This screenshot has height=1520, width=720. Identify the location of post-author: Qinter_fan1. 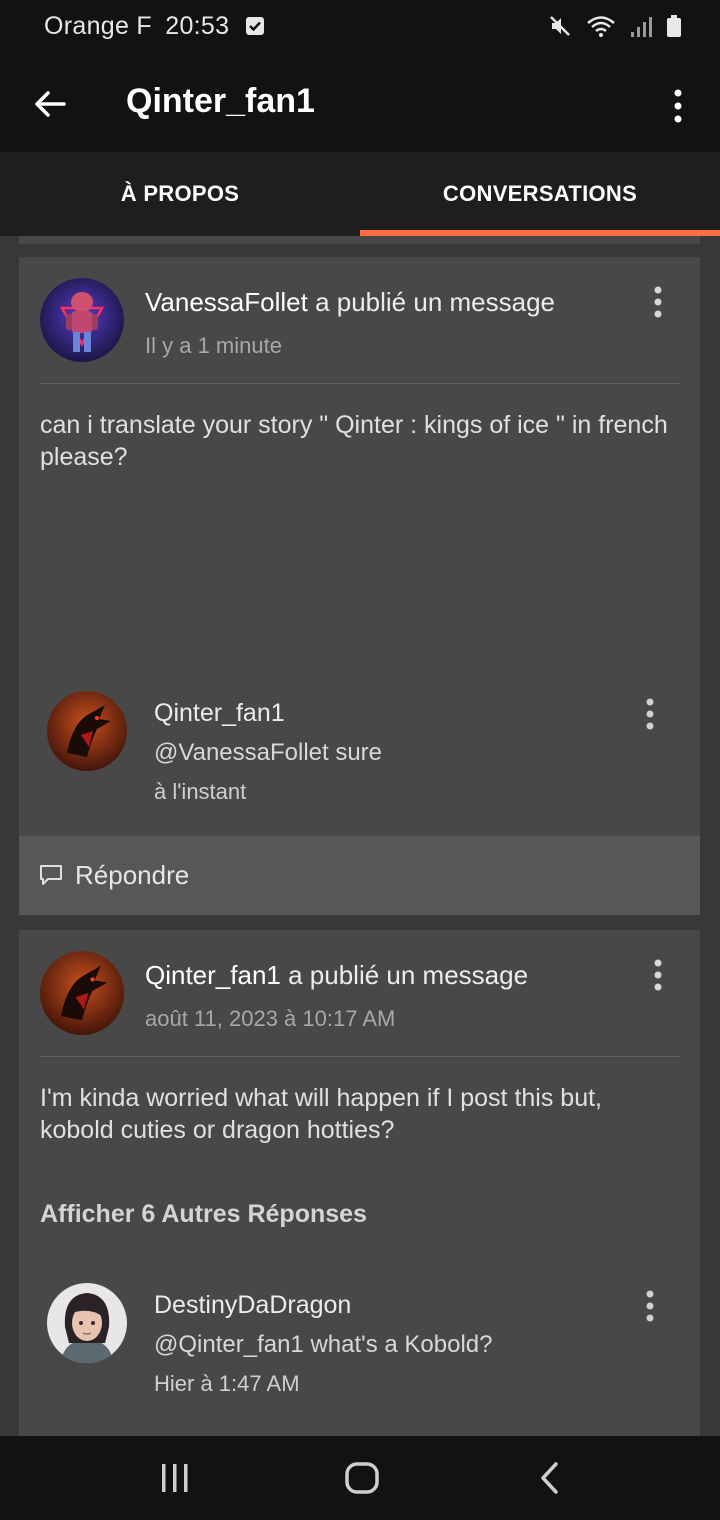
(213, 975).